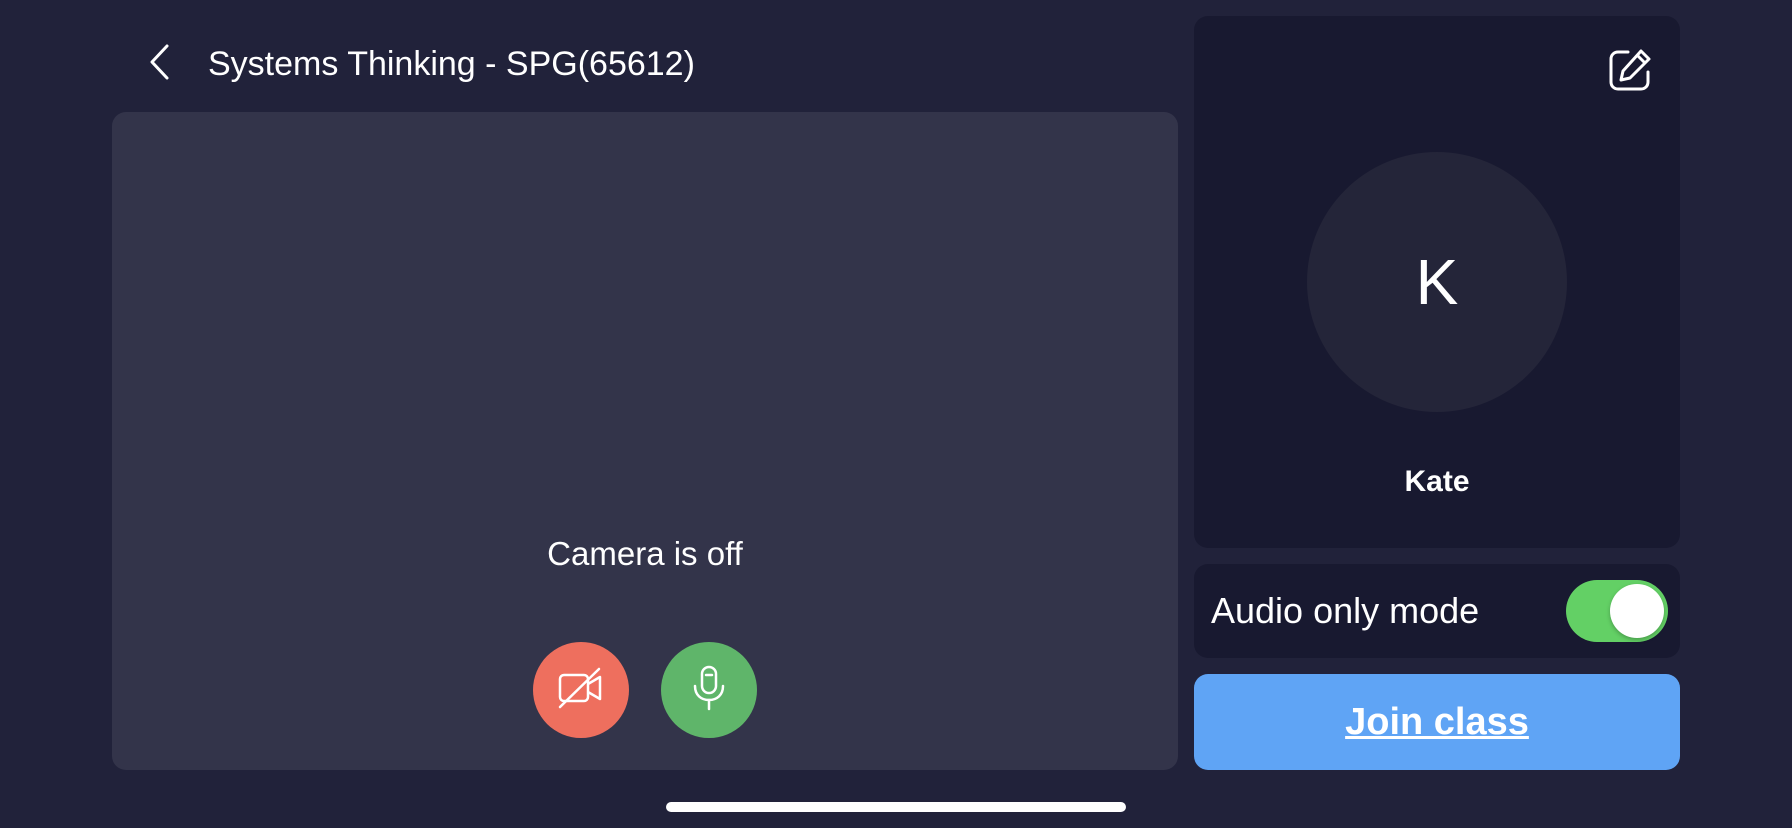  I want to click on join-class-button: Join class, so click(1437, 722).